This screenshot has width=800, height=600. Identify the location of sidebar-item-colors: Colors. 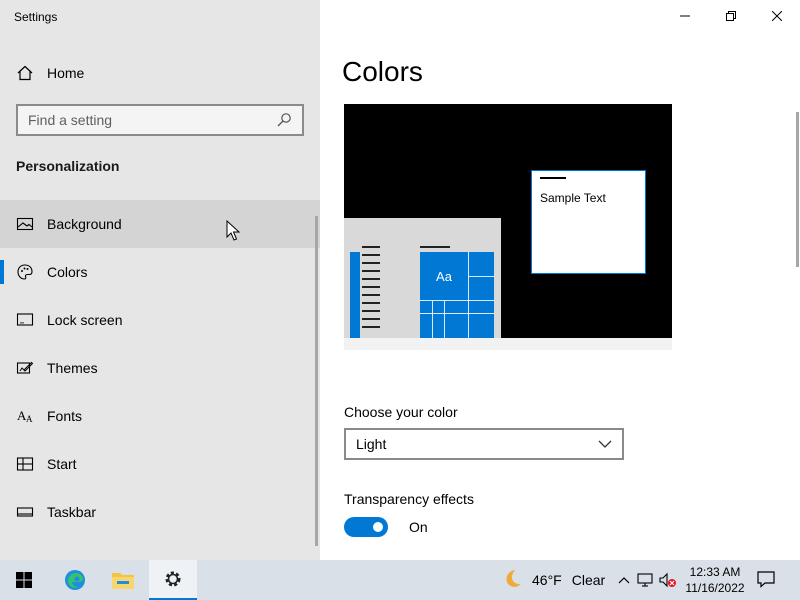
(160, 272).